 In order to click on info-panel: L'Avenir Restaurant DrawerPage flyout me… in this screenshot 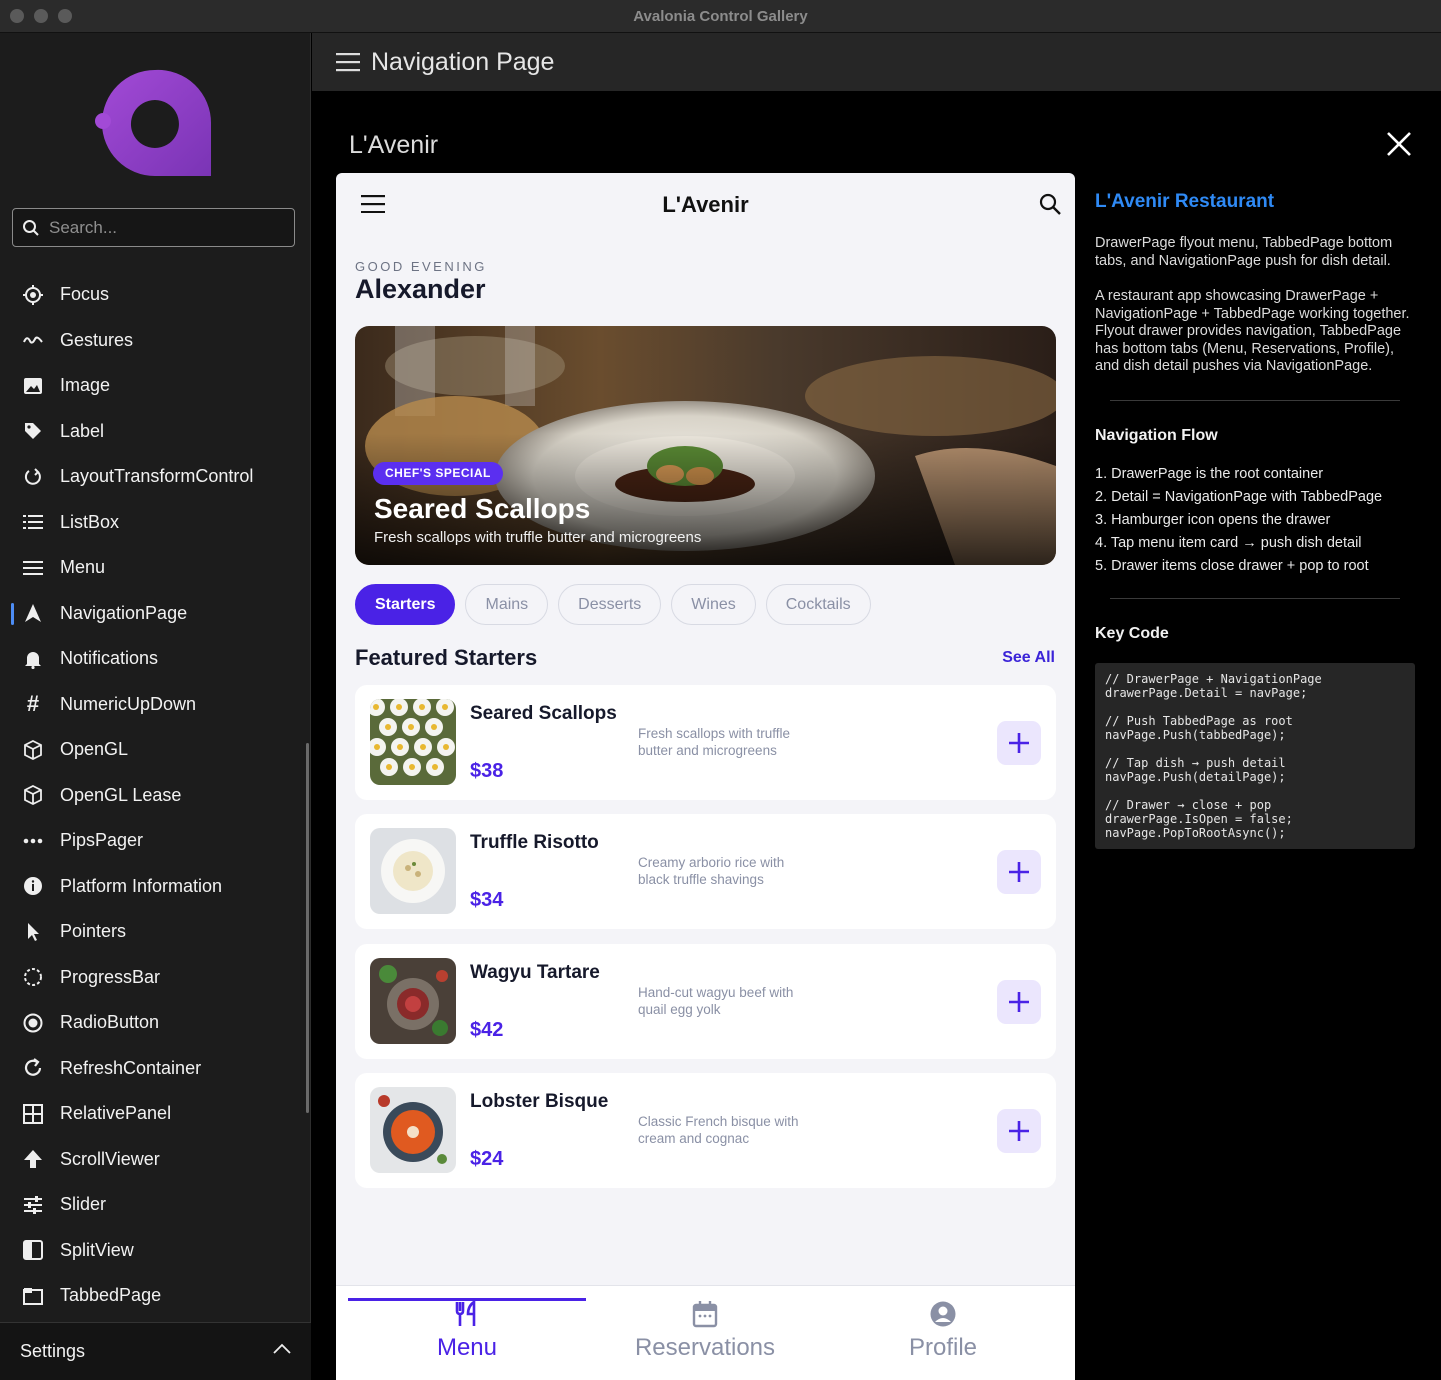, I will do `click(1255, 520)`.